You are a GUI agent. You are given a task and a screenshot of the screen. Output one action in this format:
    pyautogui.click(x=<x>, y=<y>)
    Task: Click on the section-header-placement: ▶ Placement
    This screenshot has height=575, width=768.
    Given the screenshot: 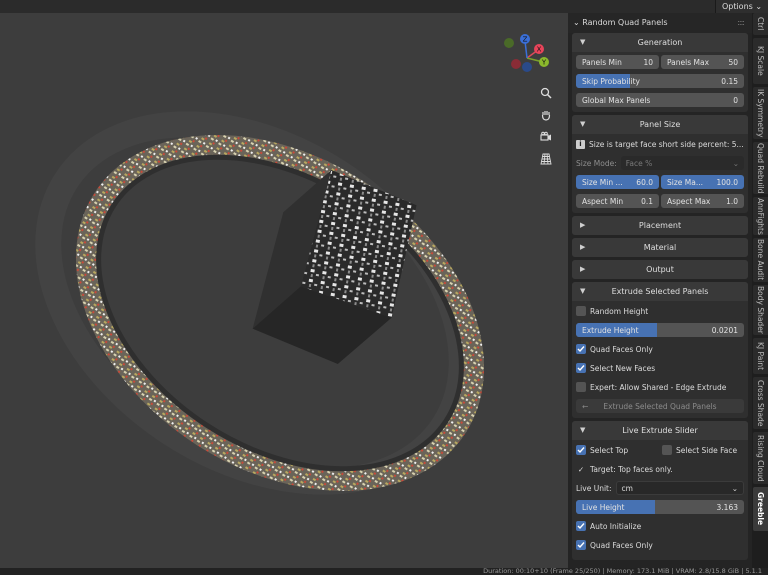 What is the action you would take?
    pyautogui.click(x=660, y=225)
    